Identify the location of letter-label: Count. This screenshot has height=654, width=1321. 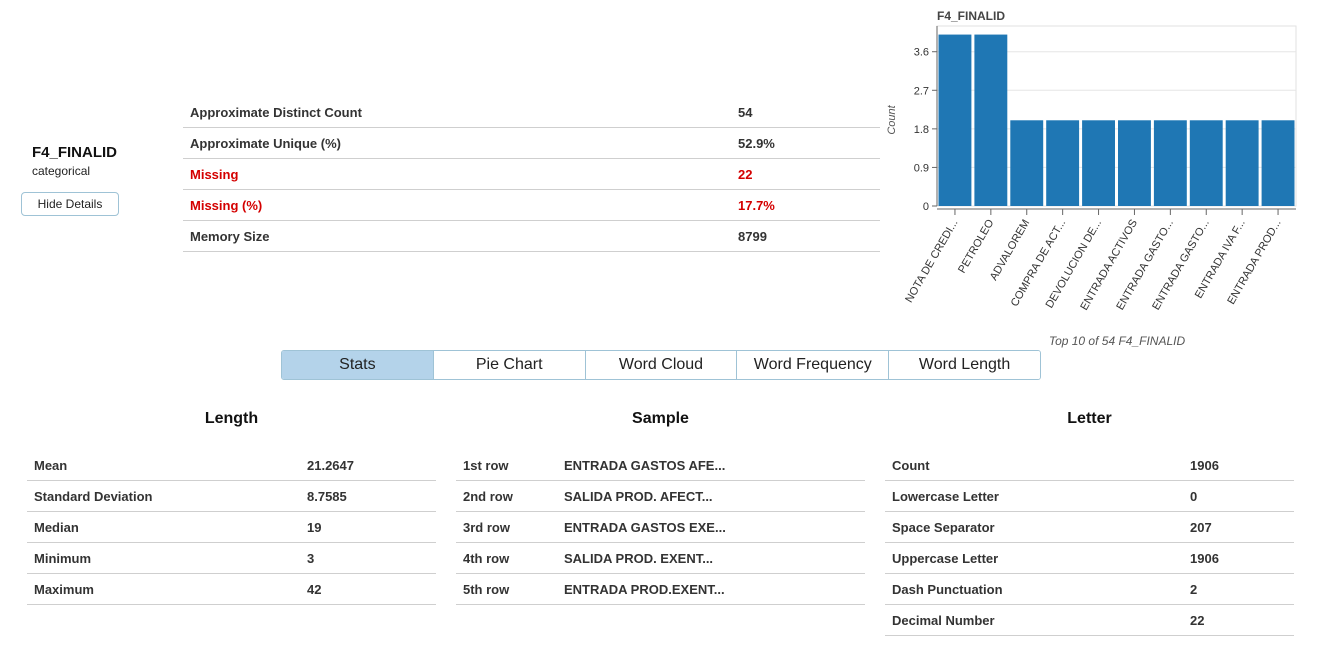
(1037, 465).